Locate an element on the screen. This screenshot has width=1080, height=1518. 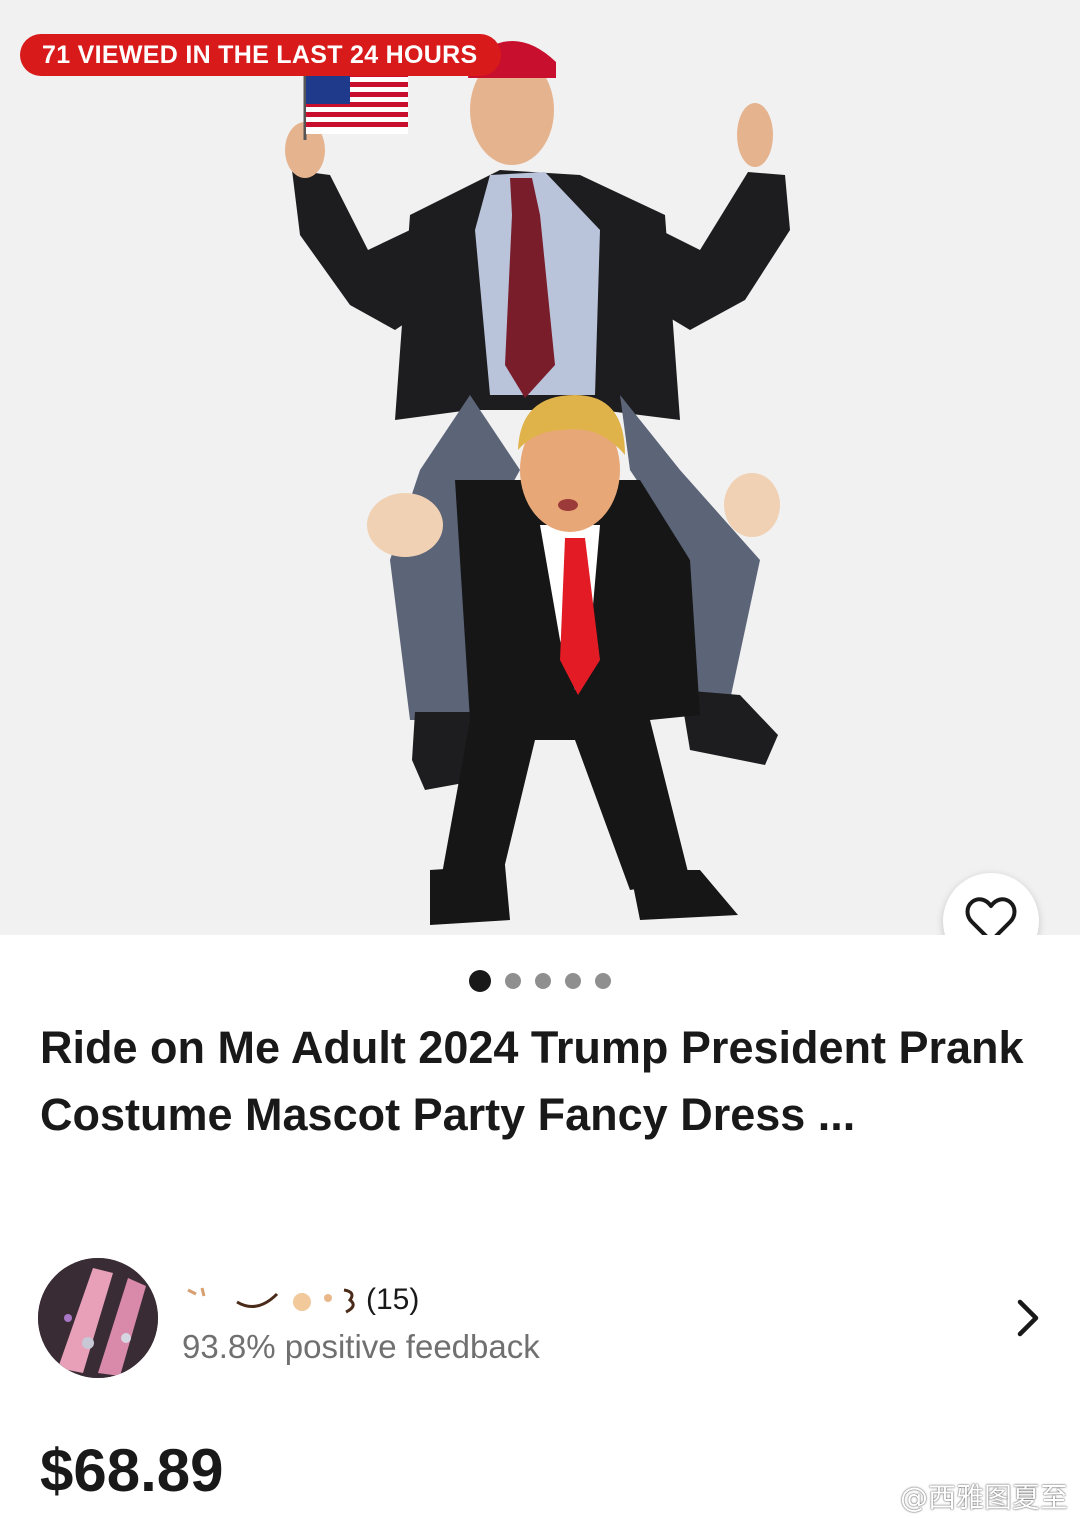
seller-card: (15) 93.8% positive feedback is located at coordinates (543, 1318).